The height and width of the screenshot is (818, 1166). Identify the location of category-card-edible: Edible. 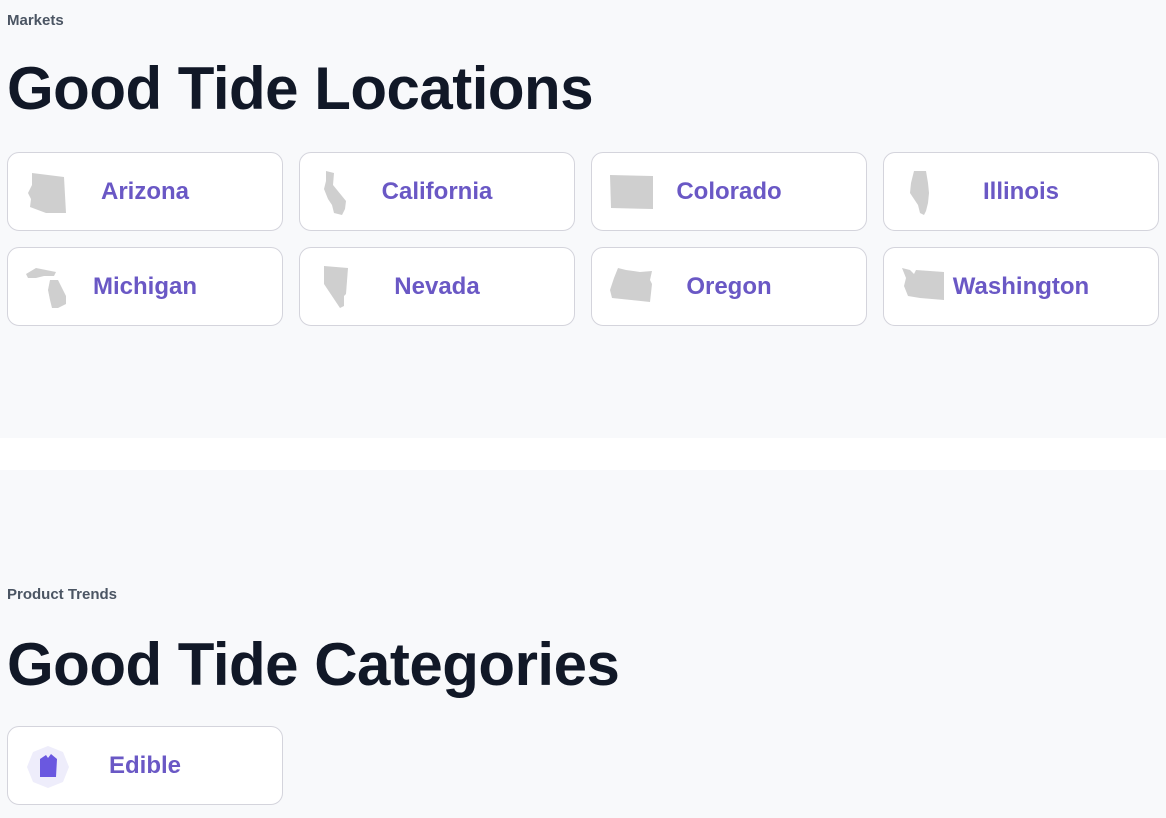
(145, 765).